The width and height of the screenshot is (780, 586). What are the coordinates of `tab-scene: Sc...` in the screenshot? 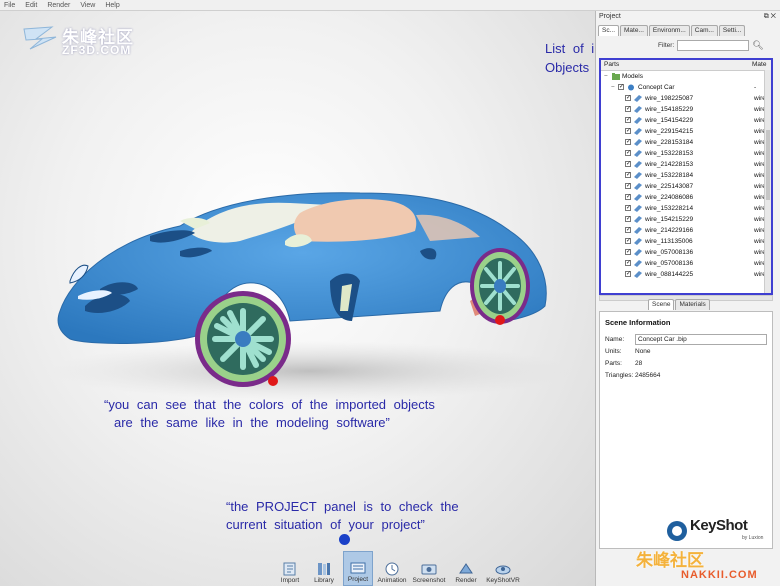 It's located at (609, 30).